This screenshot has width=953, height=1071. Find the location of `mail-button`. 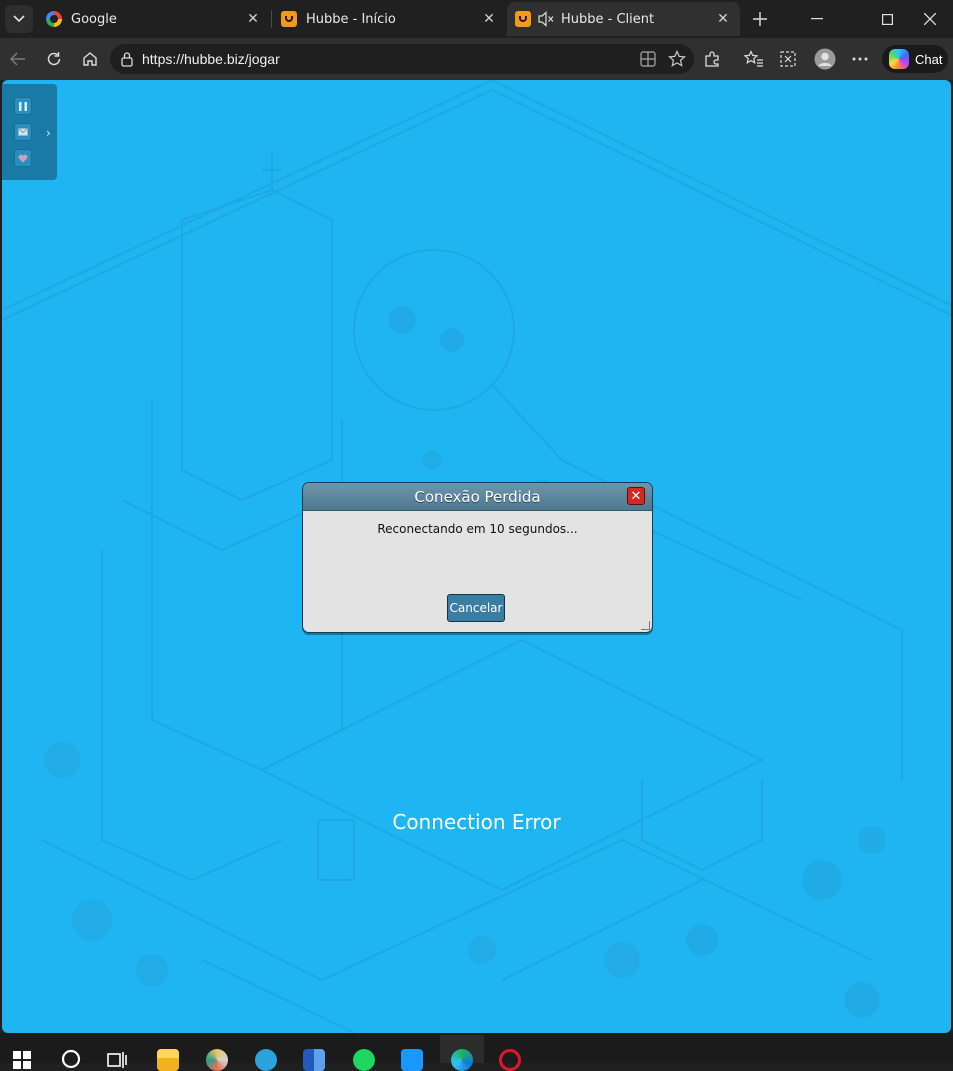

mail-button is located at coordinates (23, 132).